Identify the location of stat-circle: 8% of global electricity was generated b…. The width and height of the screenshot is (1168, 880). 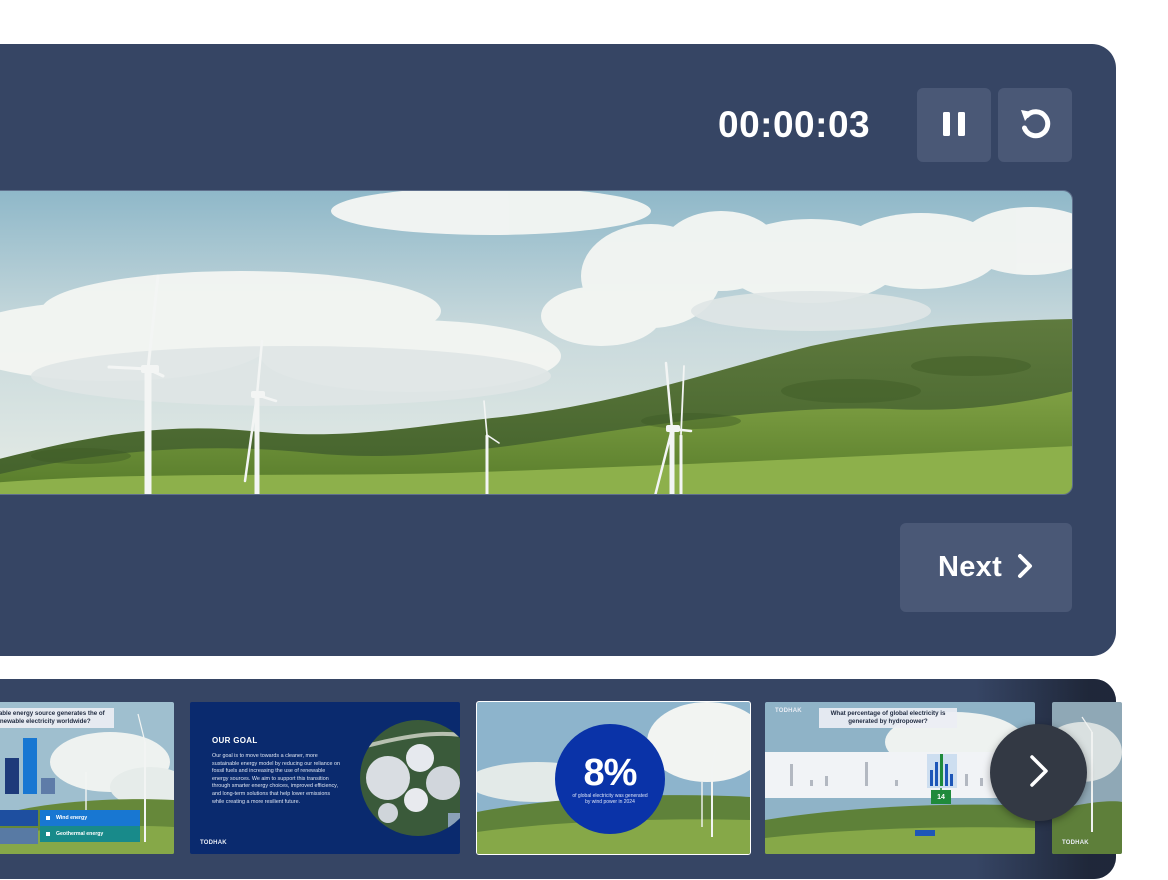
(610, 779).